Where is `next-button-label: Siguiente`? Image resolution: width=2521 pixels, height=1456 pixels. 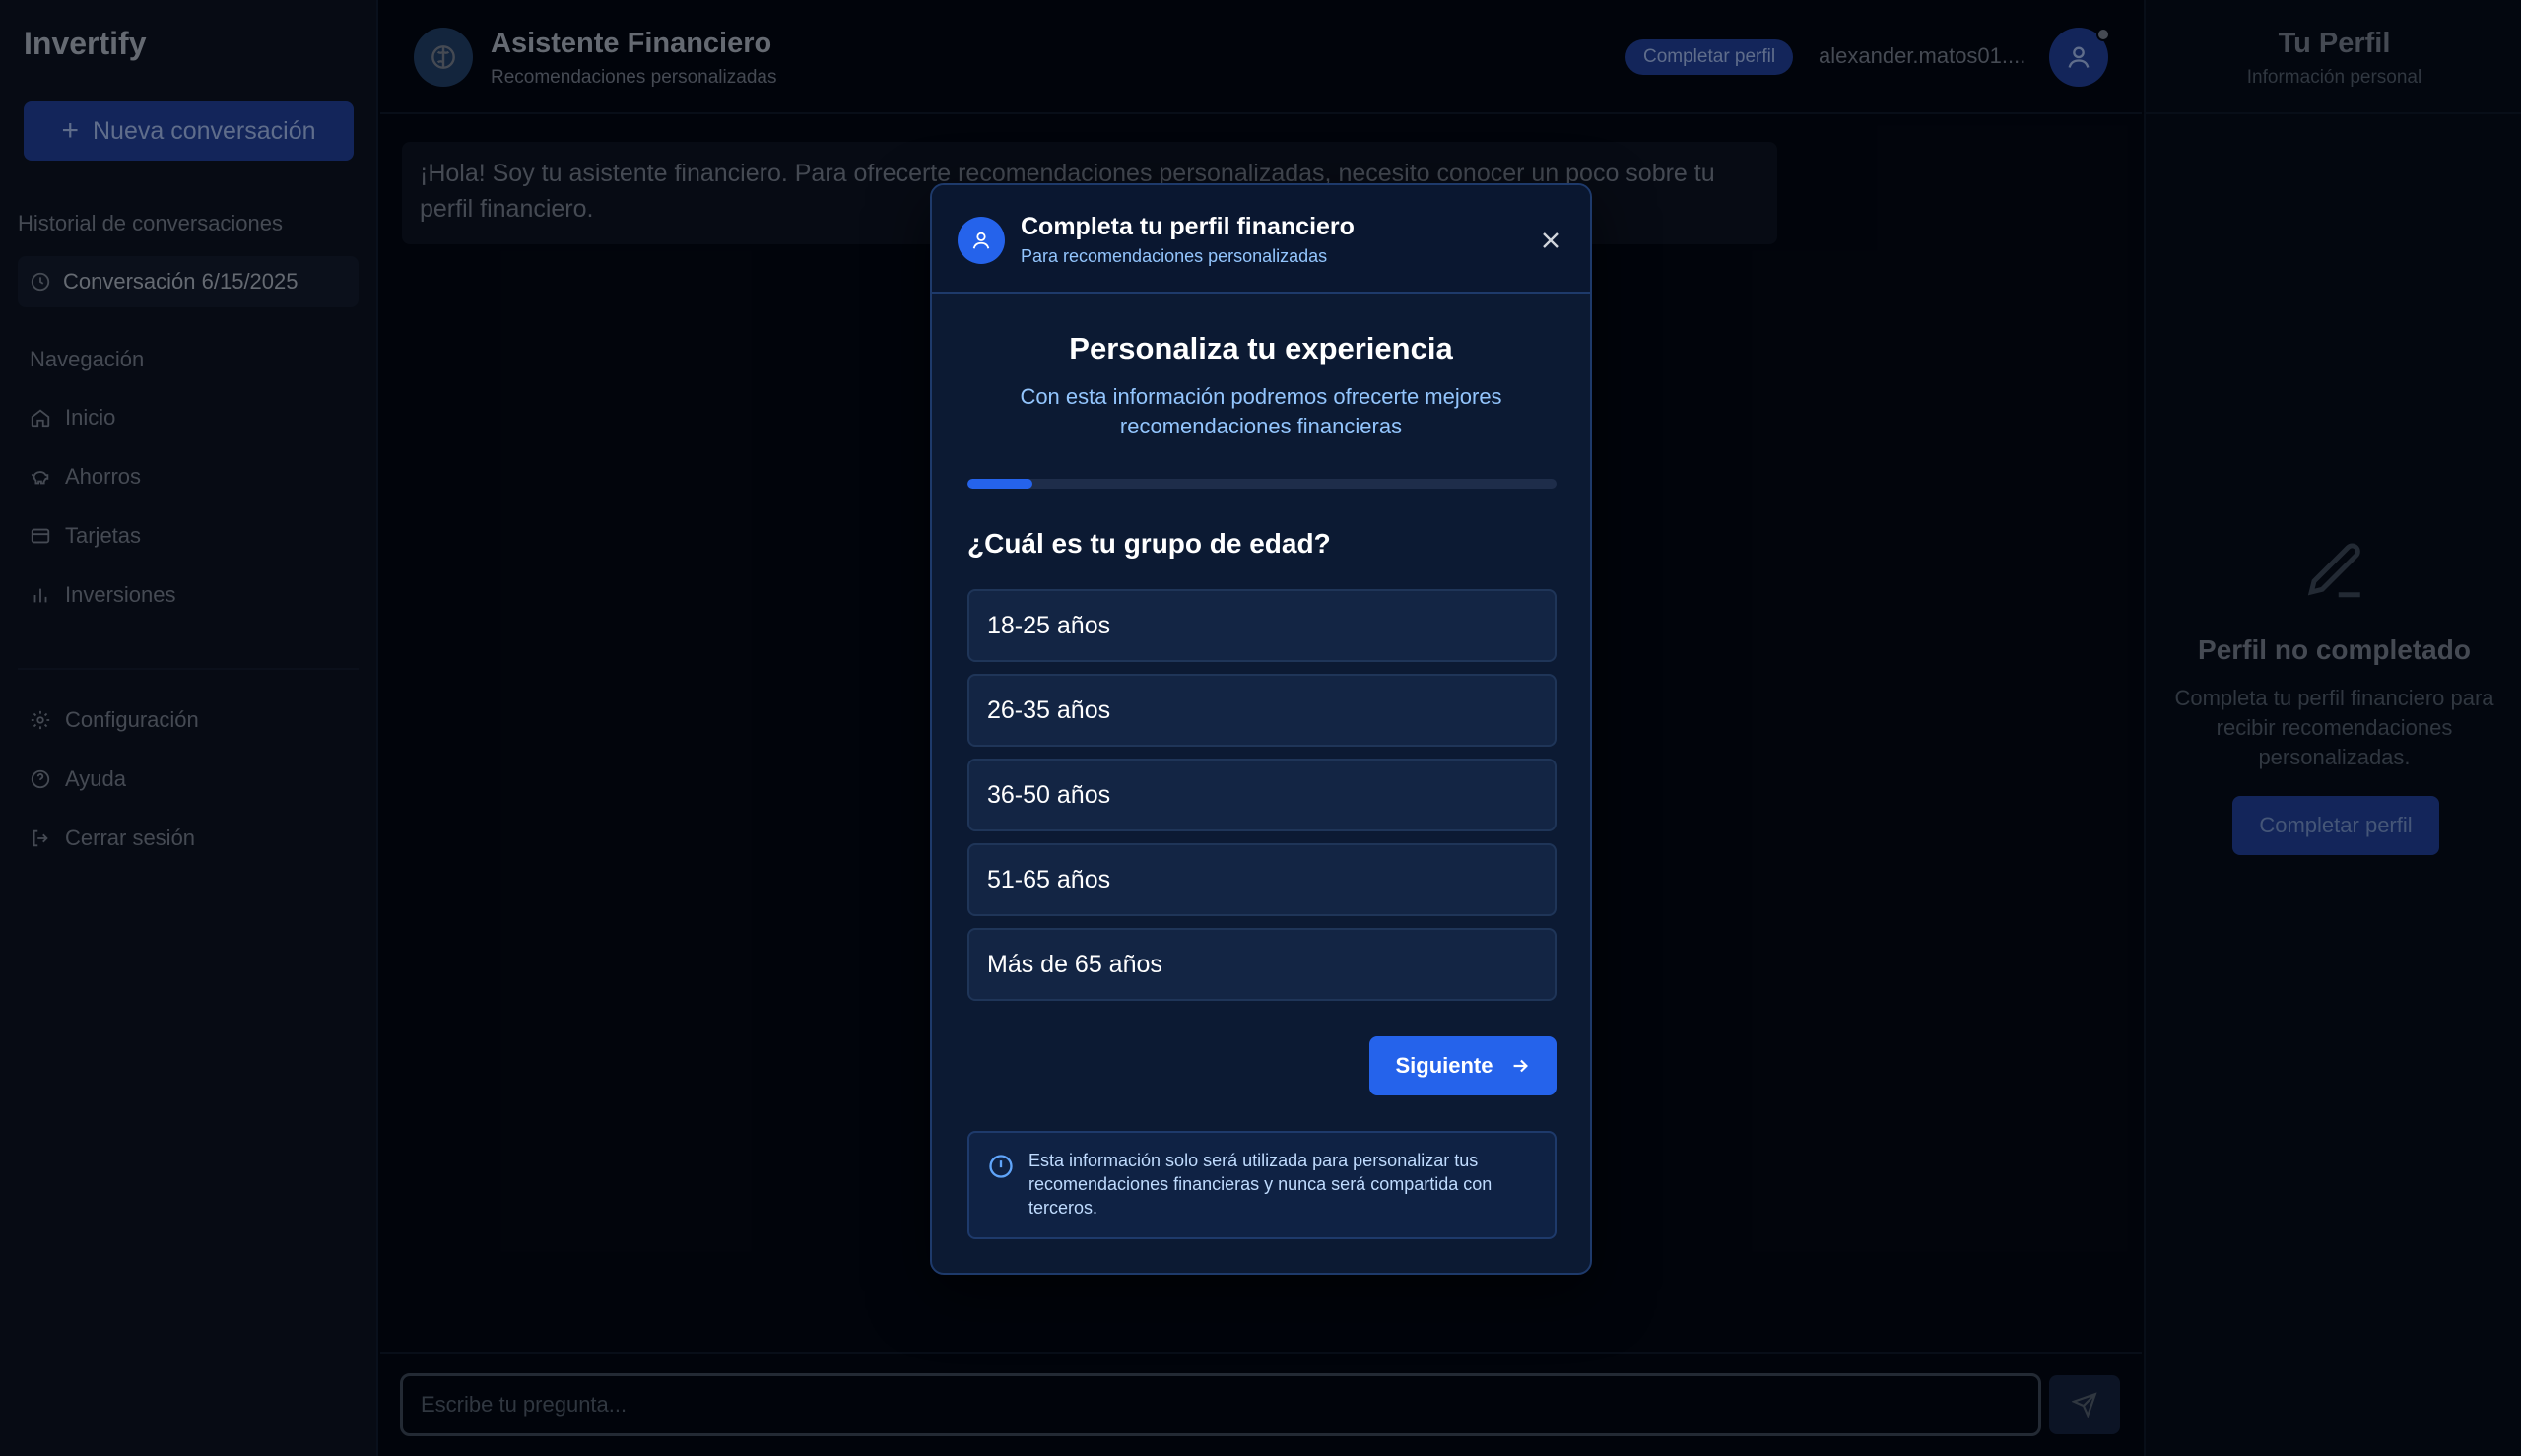
next-button-label: Siguiente is located at coordinates (1444, 1065).